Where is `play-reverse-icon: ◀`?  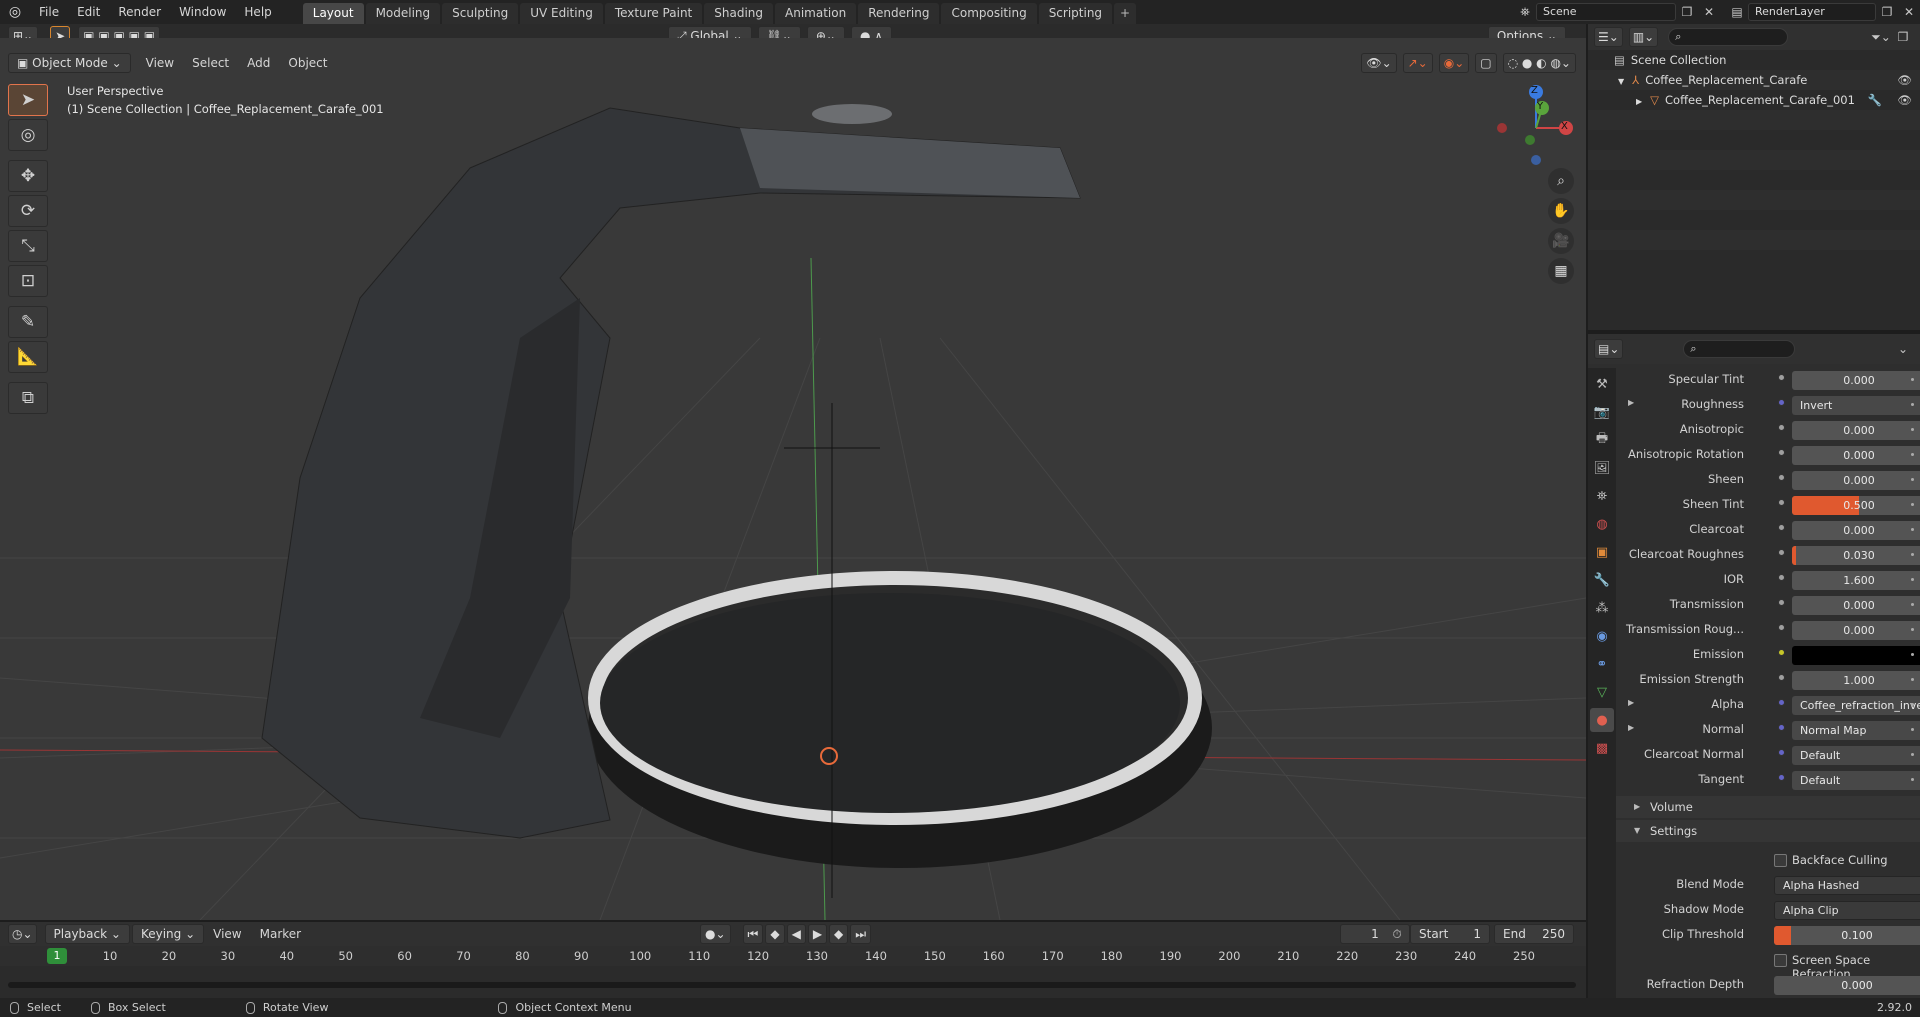
play-reverse-icon: ◀ is located at coordinates (796, 934).